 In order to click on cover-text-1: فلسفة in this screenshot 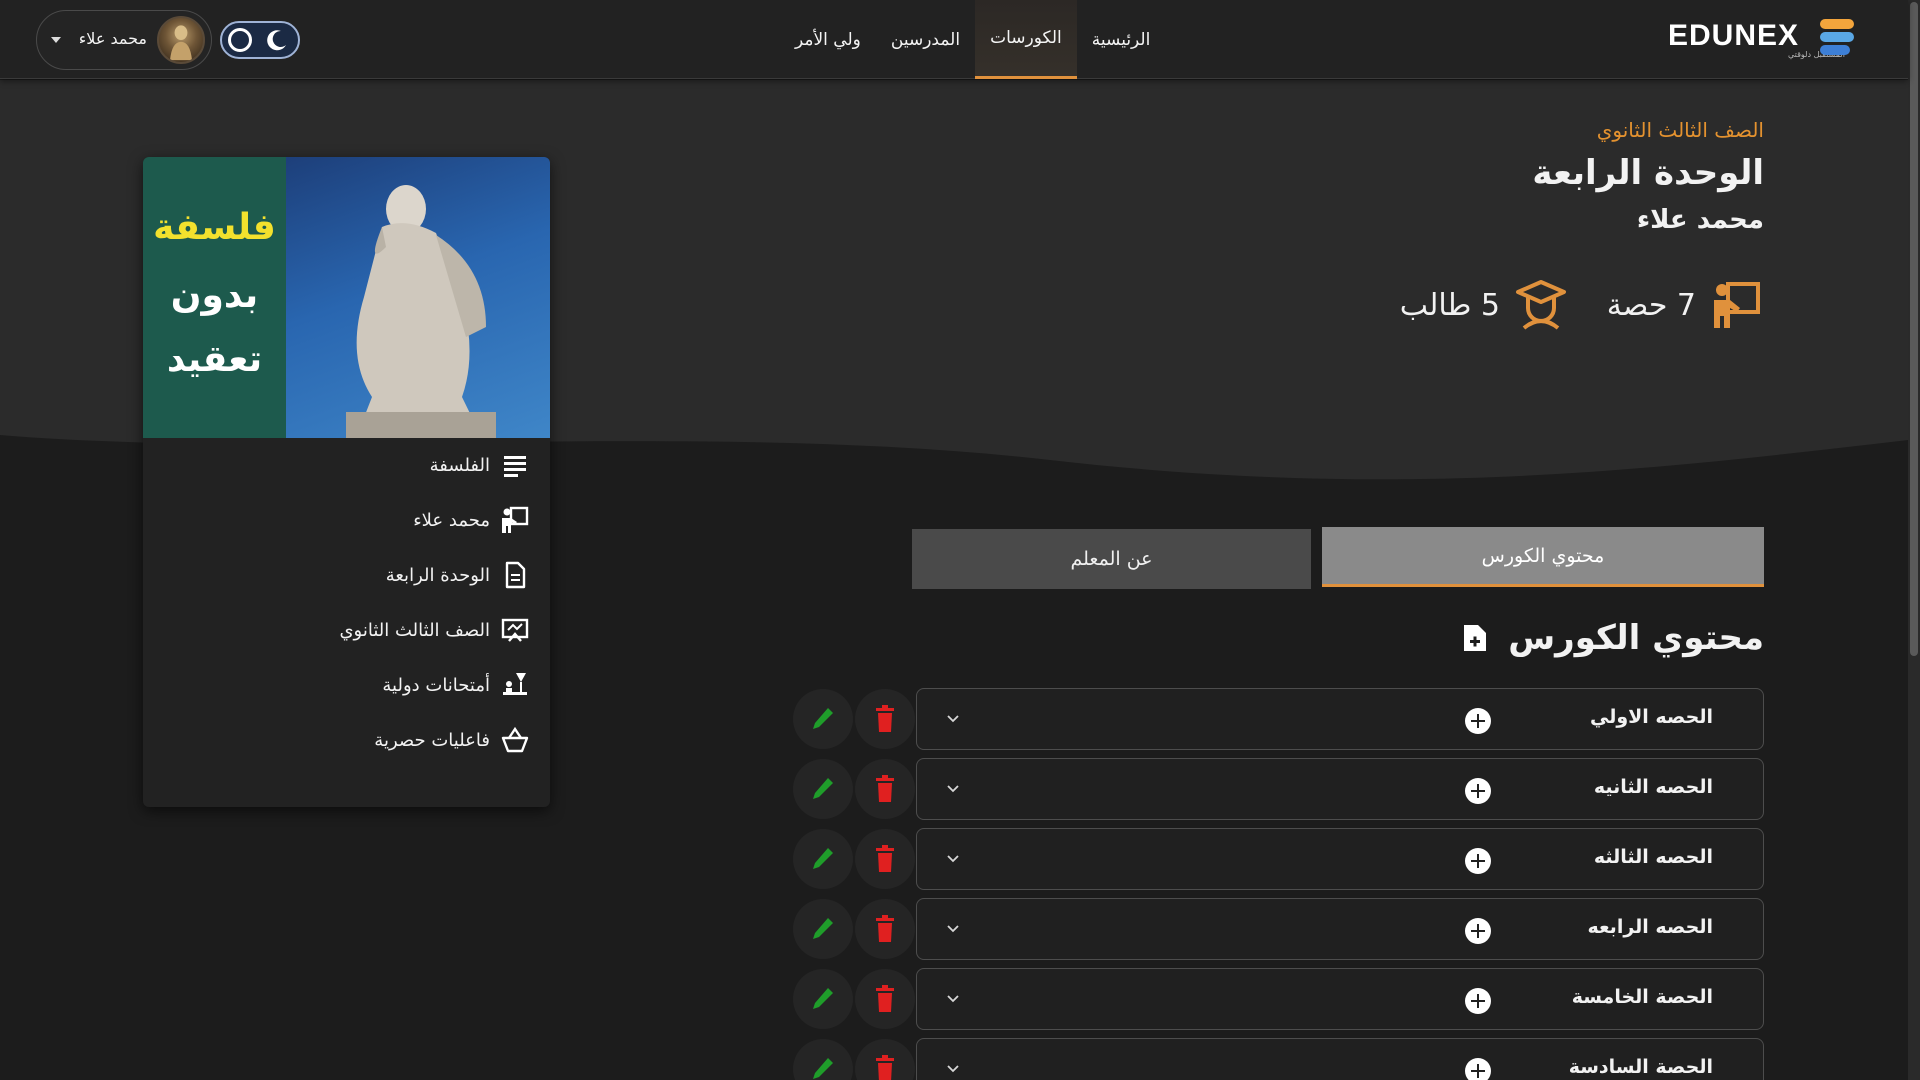, I will do `click(214, 227)`.